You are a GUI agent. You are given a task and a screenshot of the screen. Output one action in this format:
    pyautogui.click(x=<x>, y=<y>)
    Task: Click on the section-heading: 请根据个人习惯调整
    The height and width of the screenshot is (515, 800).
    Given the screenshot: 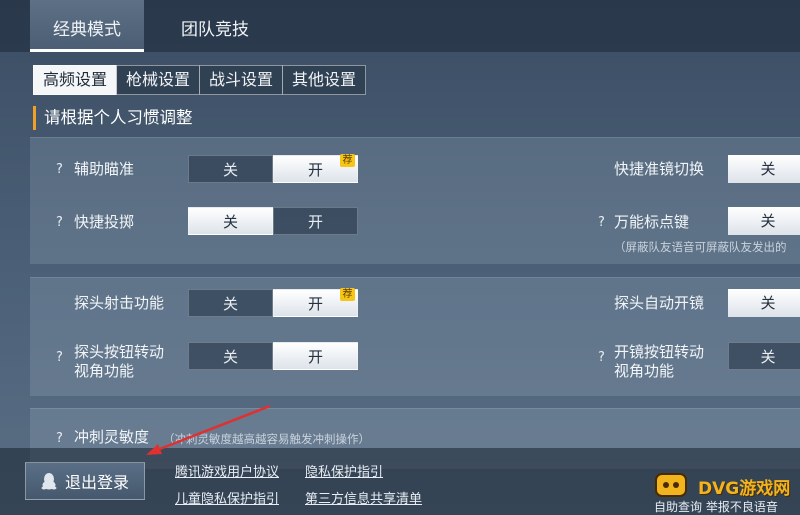 What is the action you would take?
    pyautogui.click(x=113, y=118)
    